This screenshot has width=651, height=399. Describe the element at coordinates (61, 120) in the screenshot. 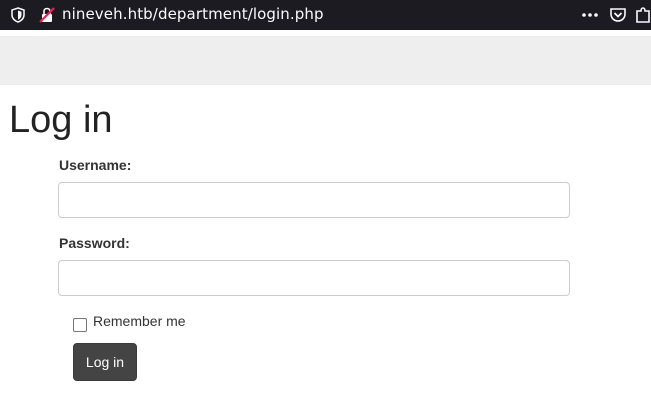

I see `page-title: Log in` at that location.